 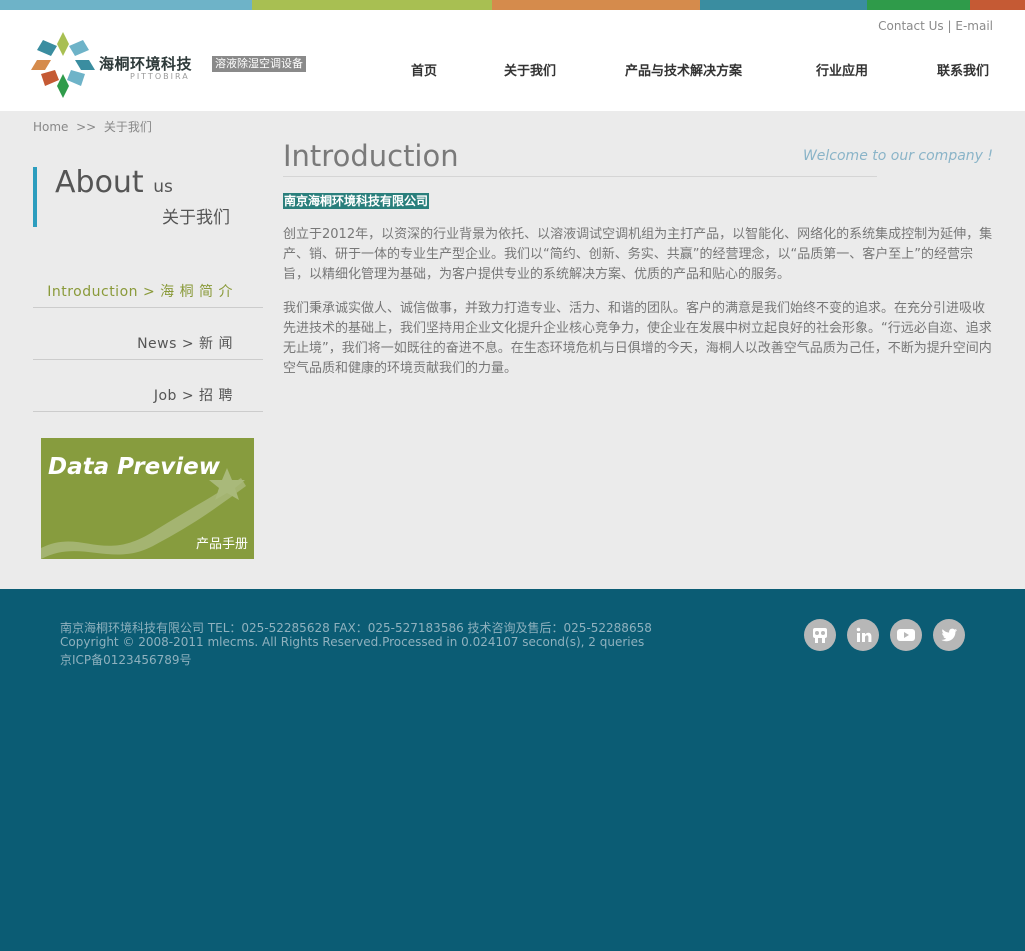 What do you see at coordinates (424, 69) in the screenshot?
I see `nav-item-home: 首页` at bounding box center [424, 69].